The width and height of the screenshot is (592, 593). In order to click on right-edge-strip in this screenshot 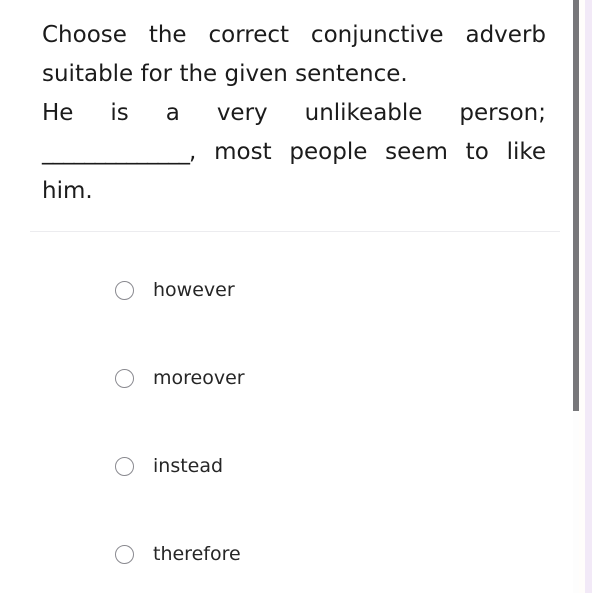, I will do `click(588, 296)`.